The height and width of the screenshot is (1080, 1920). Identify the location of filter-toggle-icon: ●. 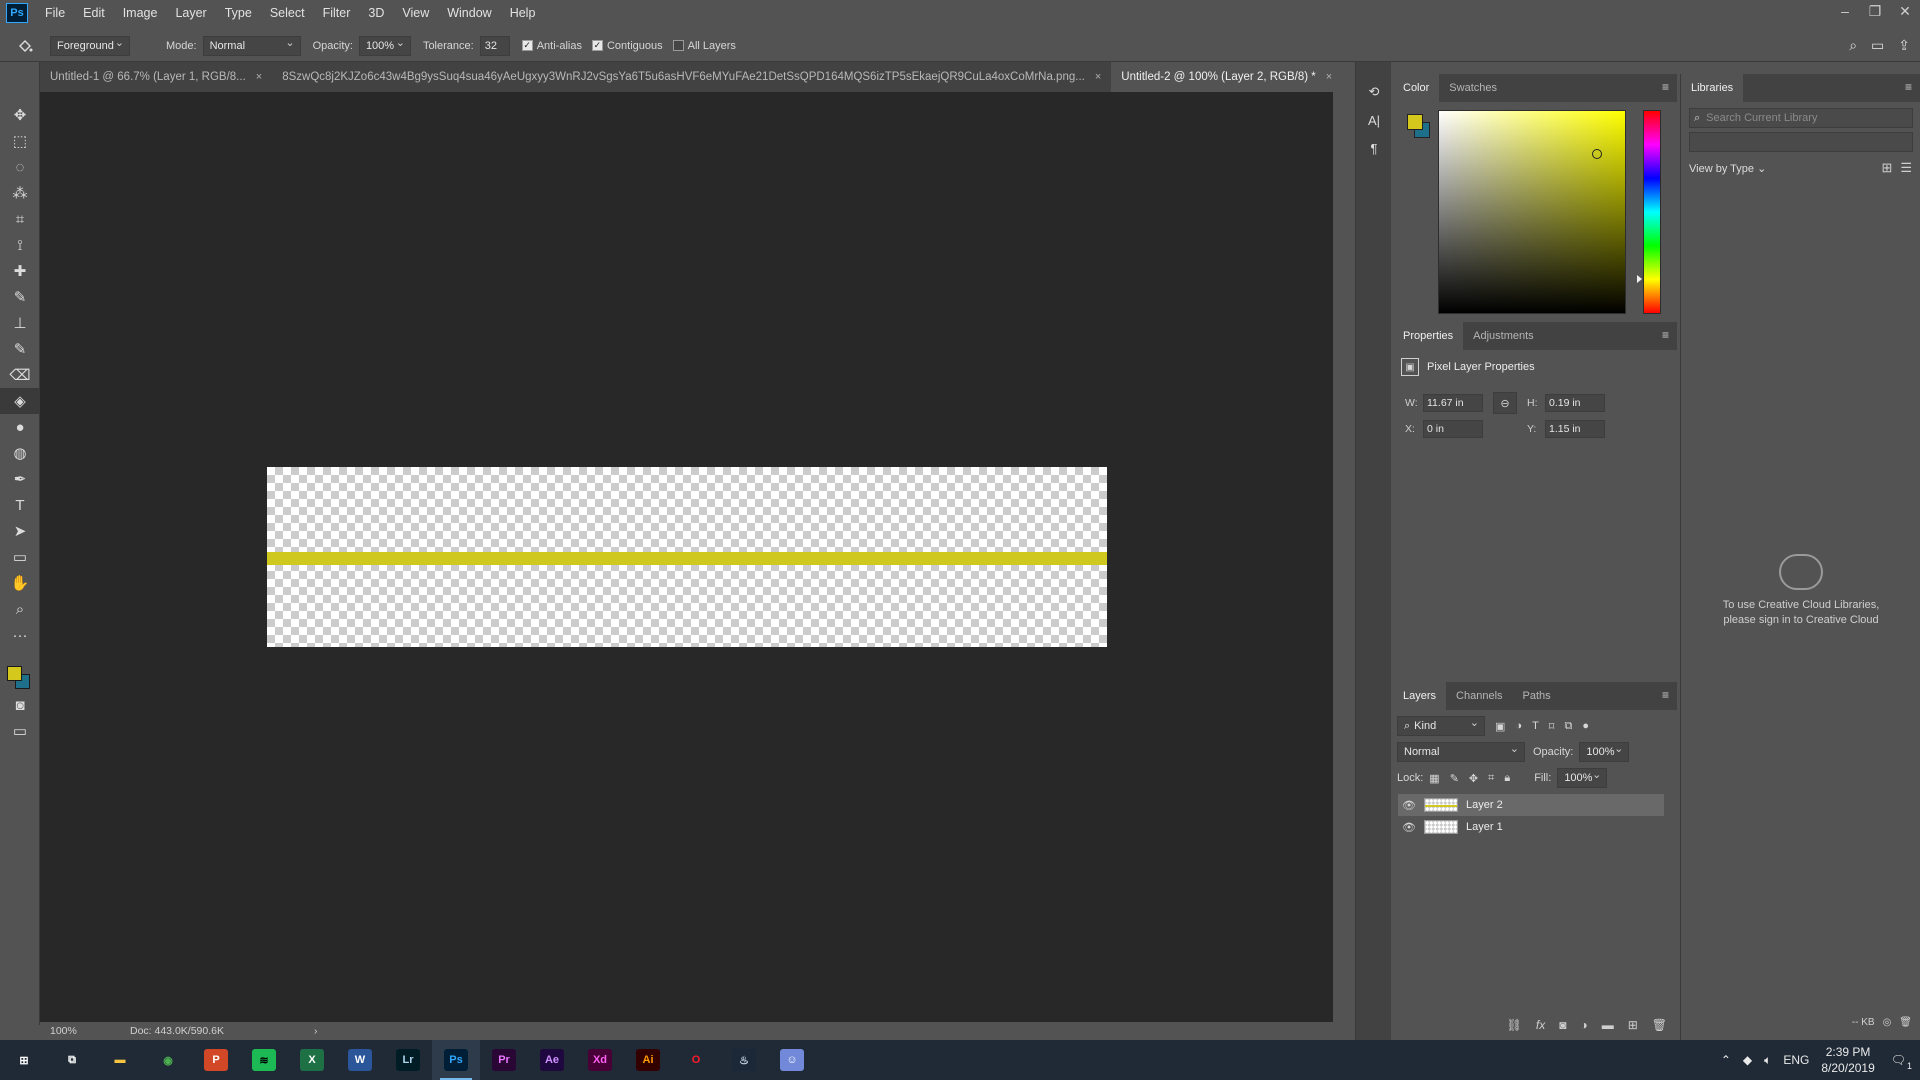
(1585, 726).